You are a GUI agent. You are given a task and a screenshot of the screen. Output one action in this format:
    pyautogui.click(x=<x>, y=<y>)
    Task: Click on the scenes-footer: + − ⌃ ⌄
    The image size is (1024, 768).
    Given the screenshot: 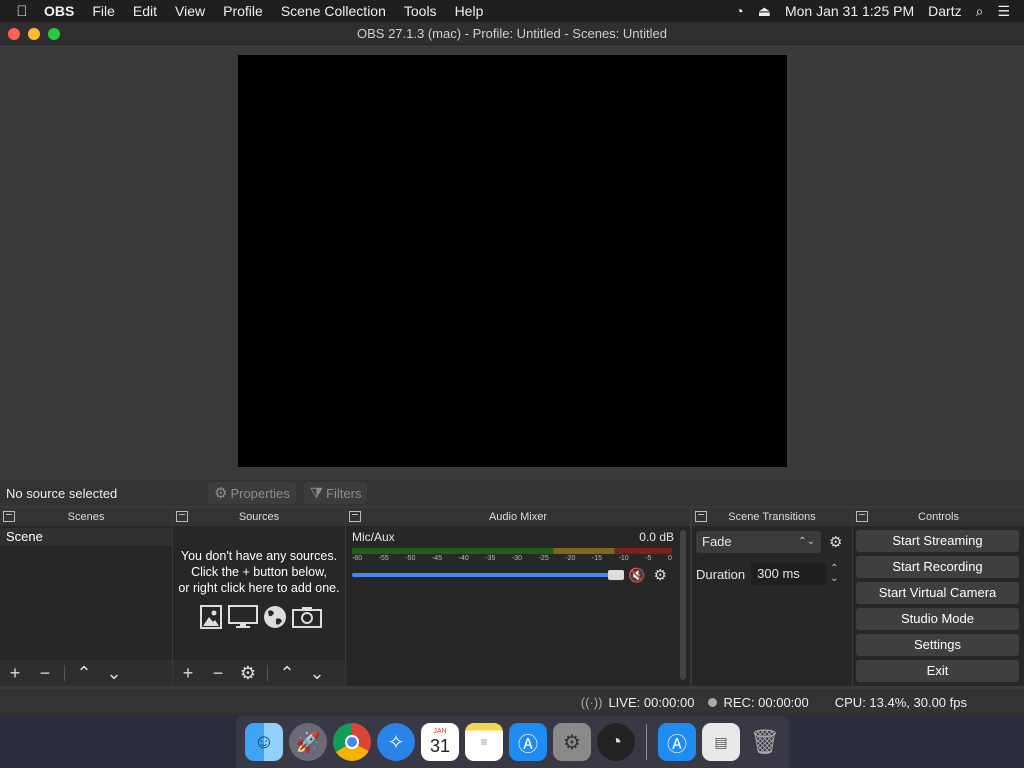 What is the action you would take?
    pyautogui.click(x=86, y=673)
    